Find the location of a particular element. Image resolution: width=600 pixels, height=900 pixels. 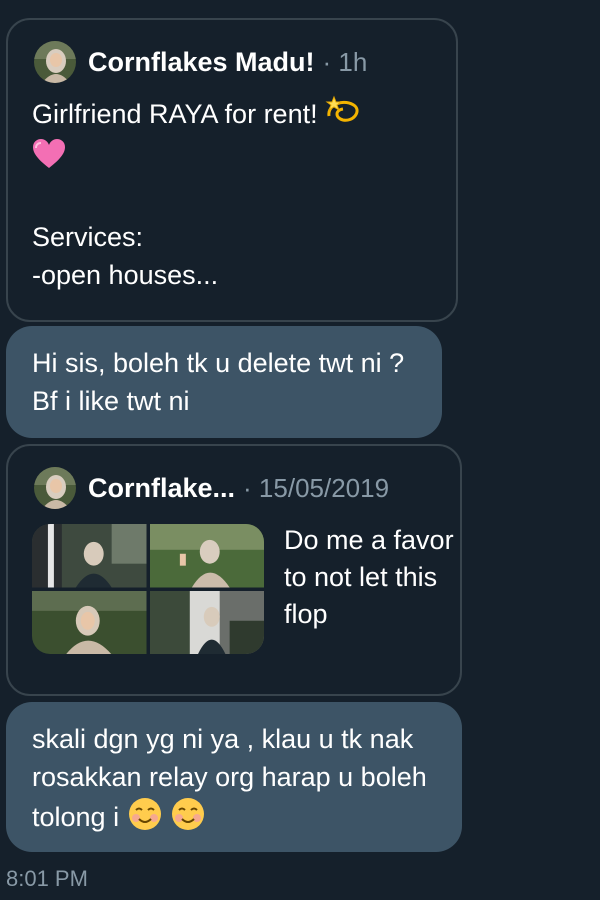

tweet-time: · 1h is located at coordinates (345, 61).